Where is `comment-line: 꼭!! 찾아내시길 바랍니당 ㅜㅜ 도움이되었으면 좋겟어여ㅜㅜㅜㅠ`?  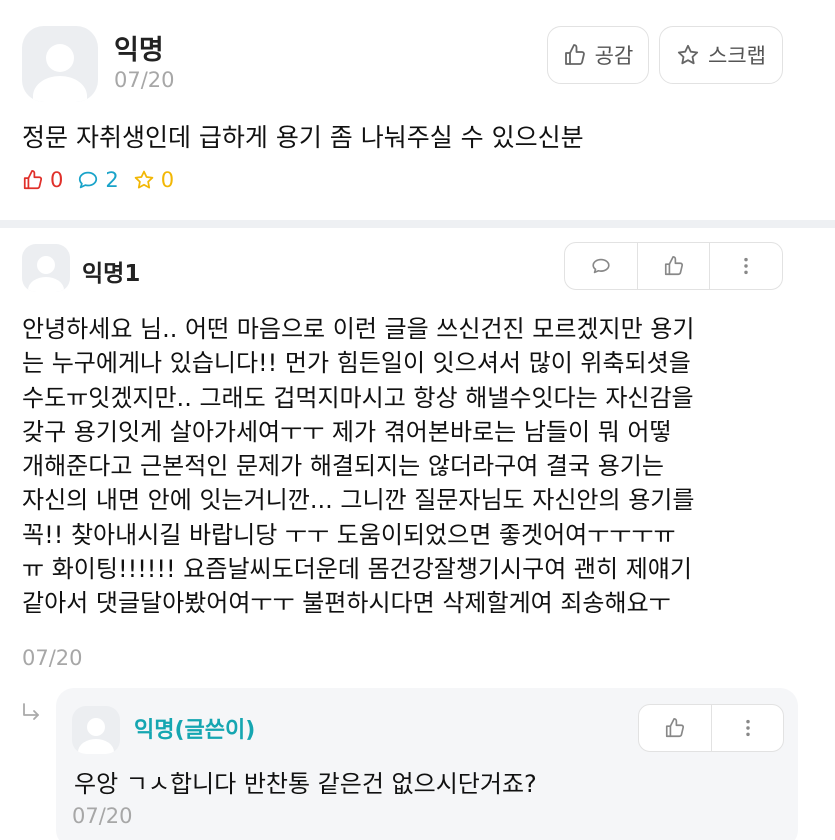 comment-line: 꼭!! 찾아내시길 바랍니당 ㅜㅜ 도움이되었으면 좋겟어여ㅜㅜㅜㅠ is located at coordinates (349, 534).